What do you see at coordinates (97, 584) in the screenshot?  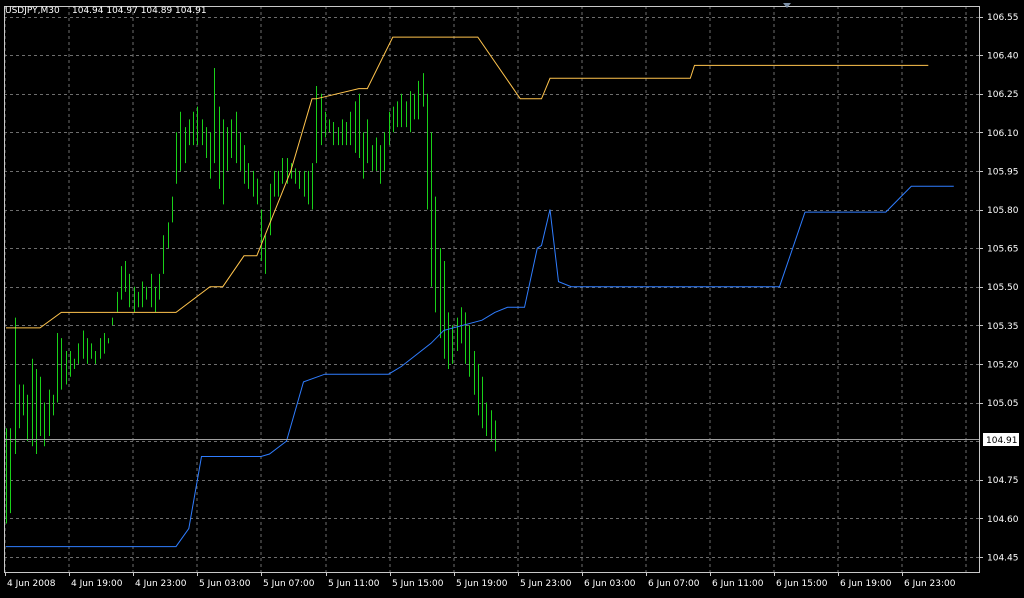 I see `x-tick-label: 4 Jun 19:00` at bounding box center [97, 584].